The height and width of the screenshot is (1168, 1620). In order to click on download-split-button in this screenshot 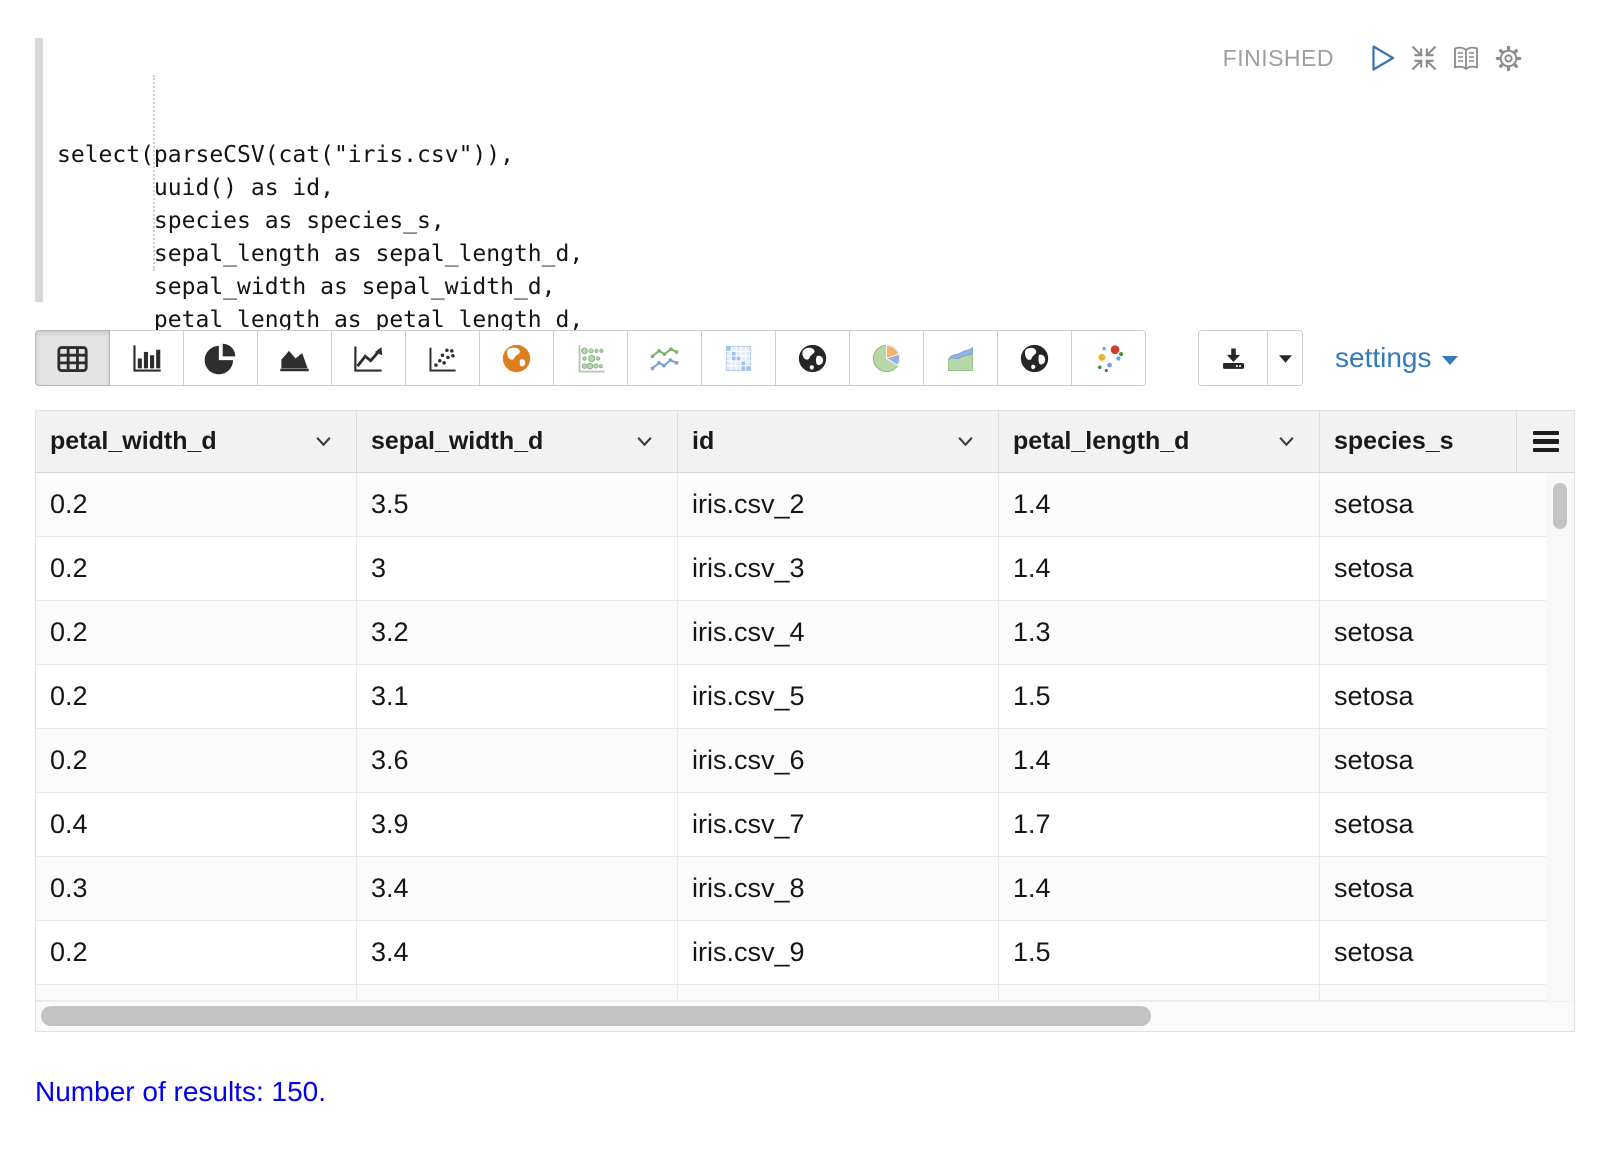, I will do `click(1250, 358)`.